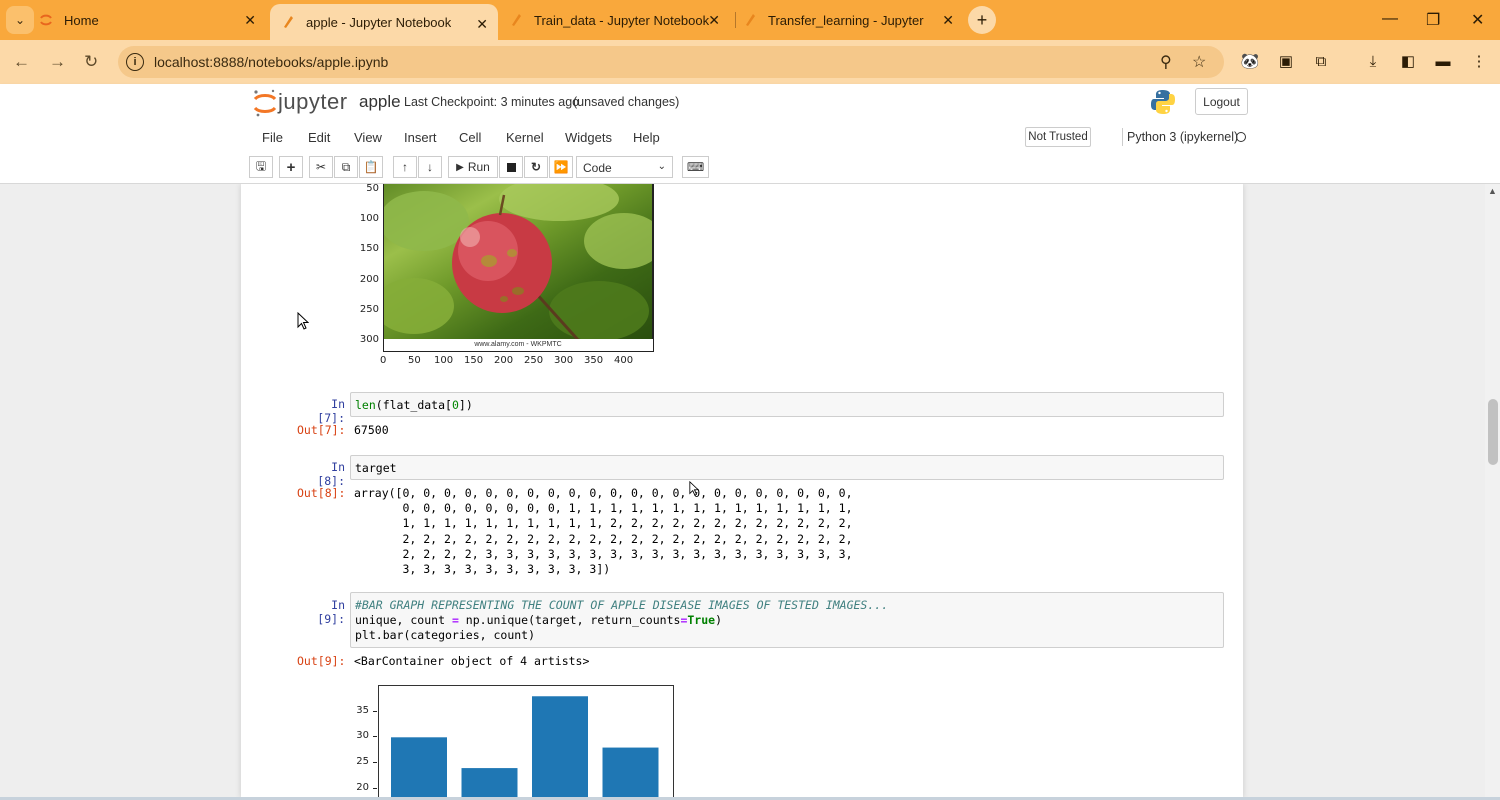  What do you see at coordinates (371, 167) in the screenshot?
I see `paste-button: 📋` at bounding box center [371, 167].